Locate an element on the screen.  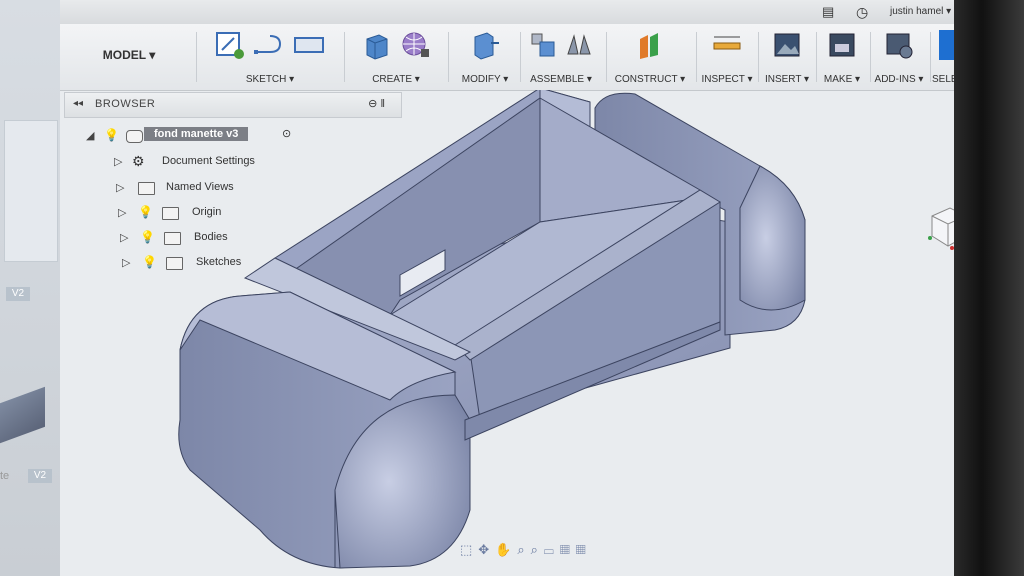
tree-item-label: Sketches is located at coordinates (219, 262).